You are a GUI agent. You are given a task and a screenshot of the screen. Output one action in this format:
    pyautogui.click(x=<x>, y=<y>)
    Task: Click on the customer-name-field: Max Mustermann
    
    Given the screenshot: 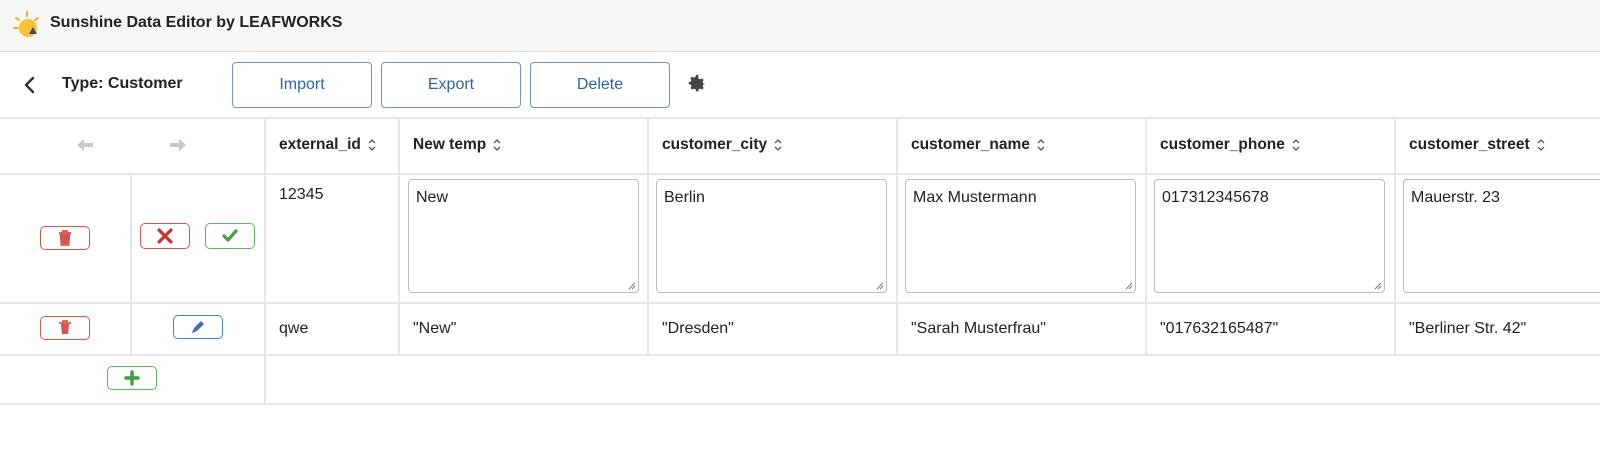 What is the action you would take?
    pyautogui.click(x=1020, y=236)
    